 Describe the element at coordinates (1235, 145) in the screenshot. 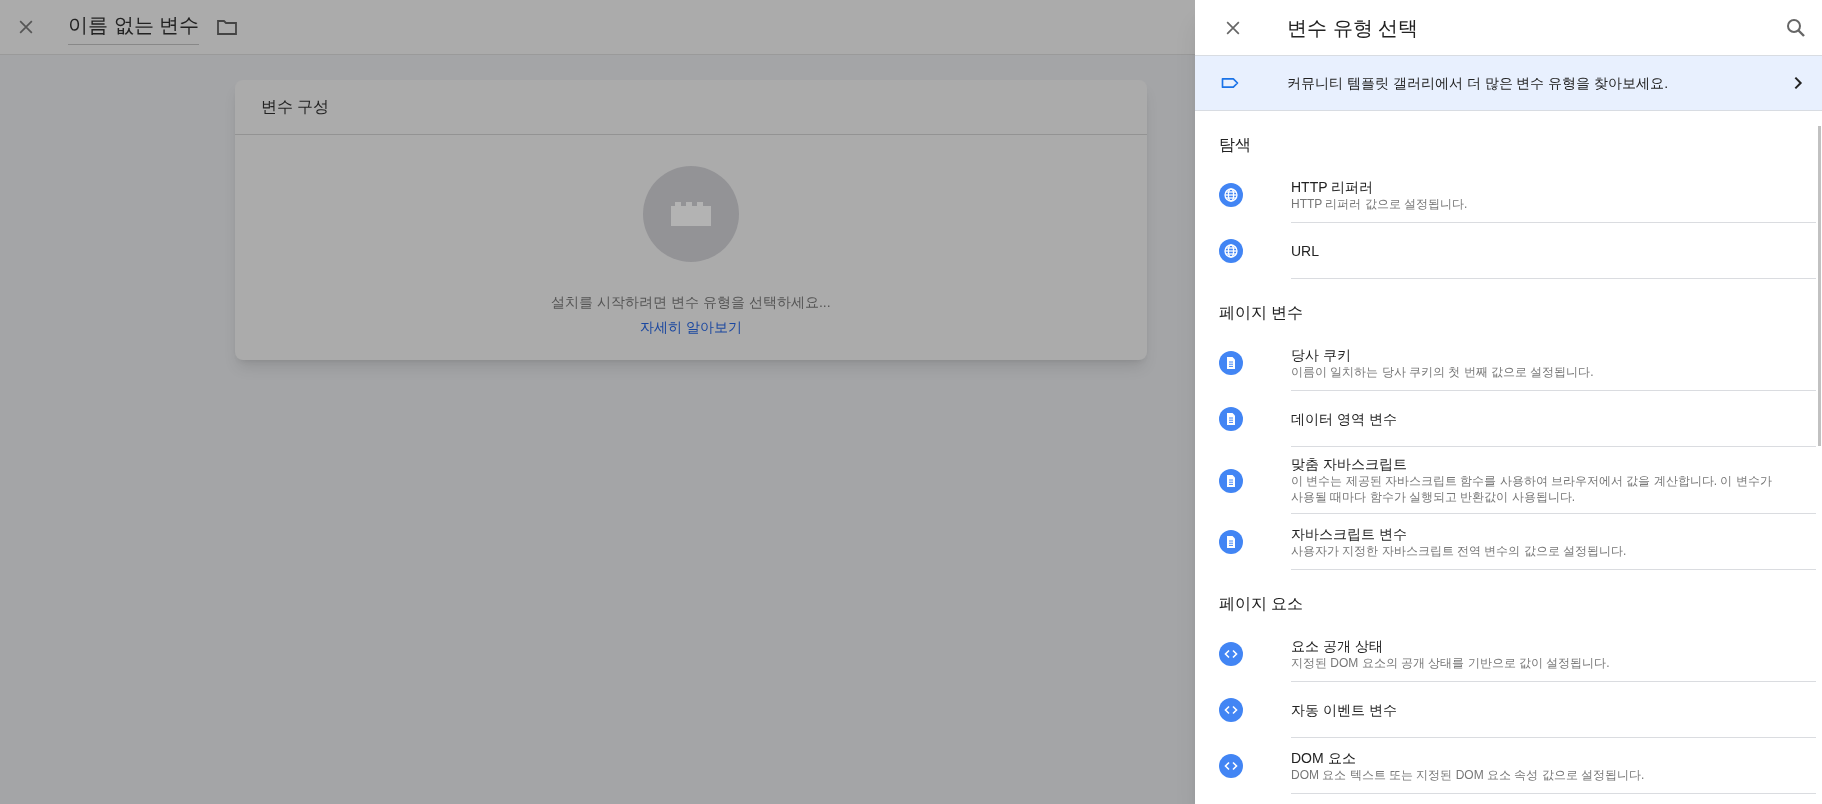

I see `section-heading: 탐색` at that location.